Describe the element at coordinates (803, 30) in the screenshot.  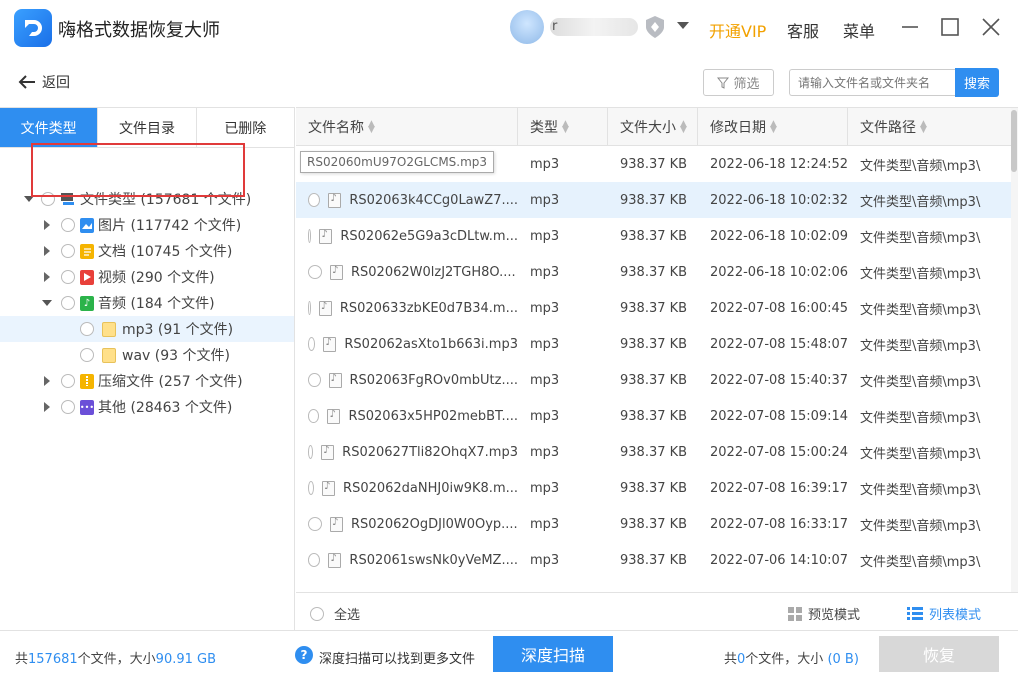
I see `customer-service-link: 客服` at that location.